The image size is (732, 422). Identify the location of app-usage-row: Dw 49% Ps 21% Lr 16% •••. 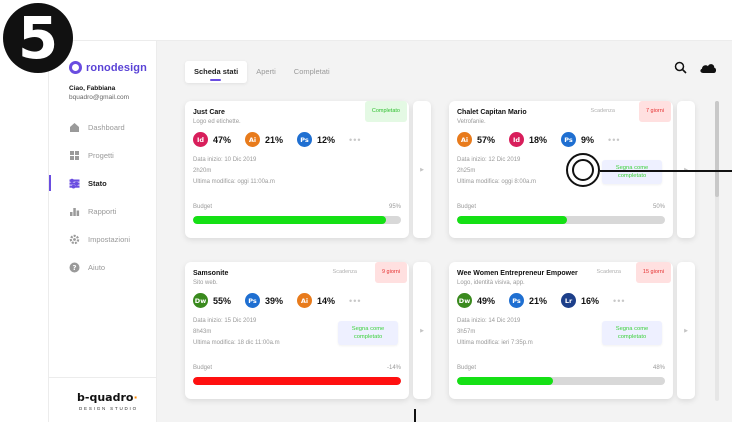
(541, 300).